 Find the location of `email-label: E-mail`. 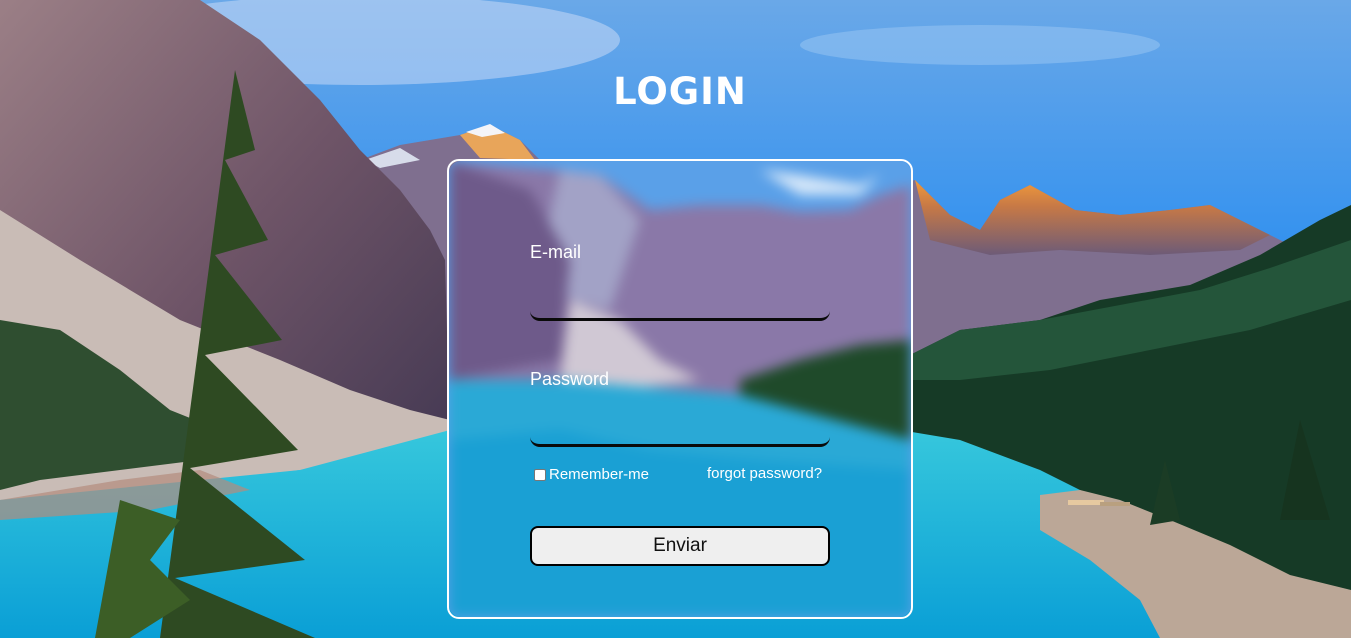

email-label: E-mail is located at coordinates (556, 252).